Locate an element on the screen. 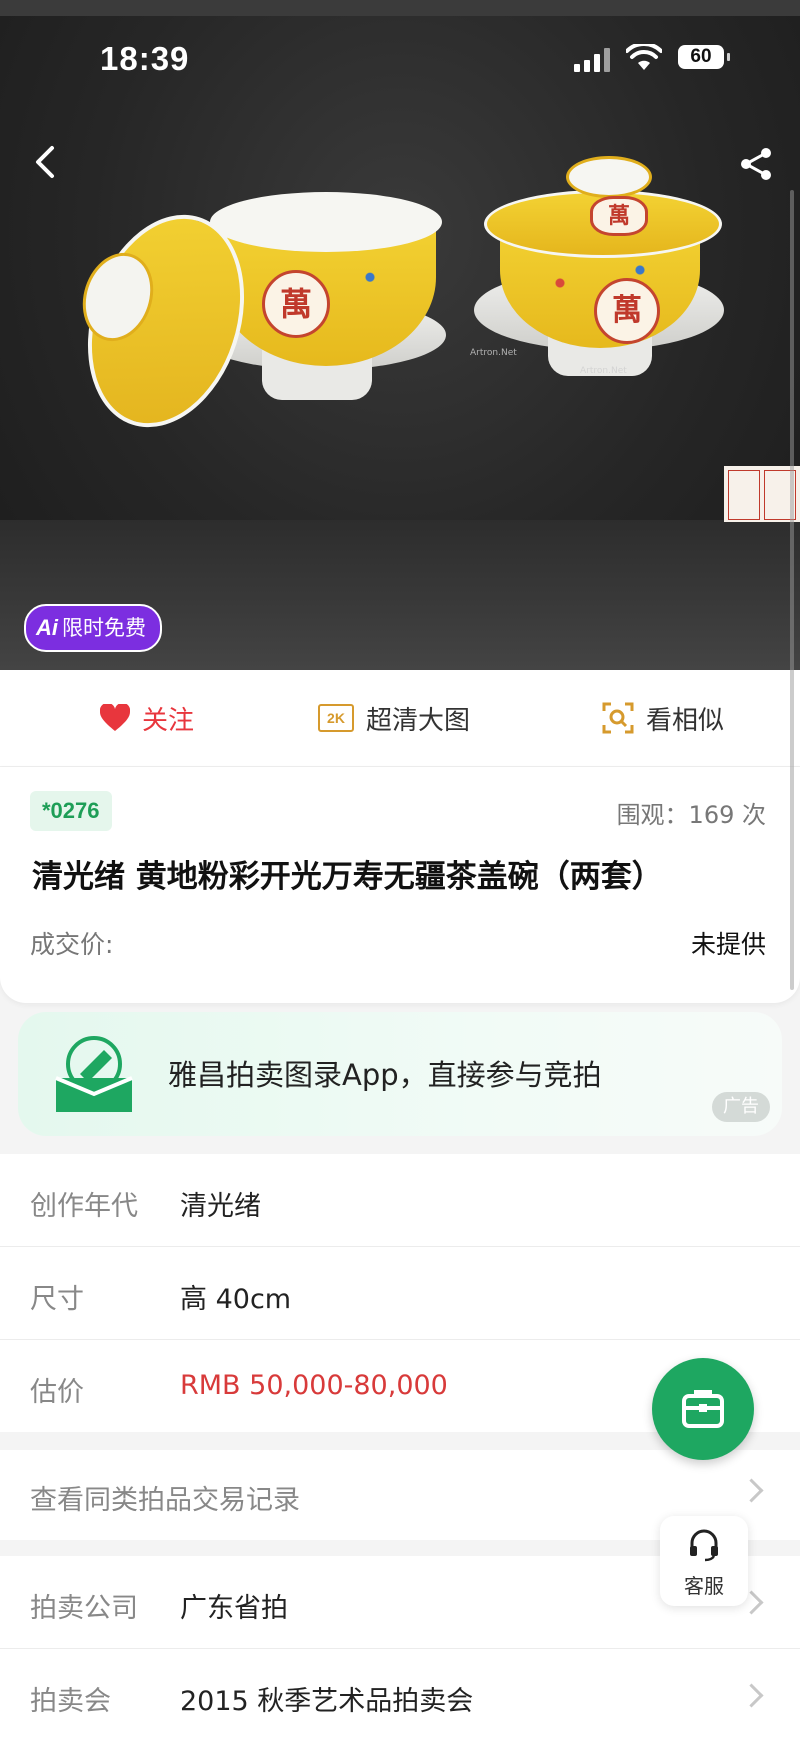  briefcase-fab-button is located at coordinates (703, 1409).